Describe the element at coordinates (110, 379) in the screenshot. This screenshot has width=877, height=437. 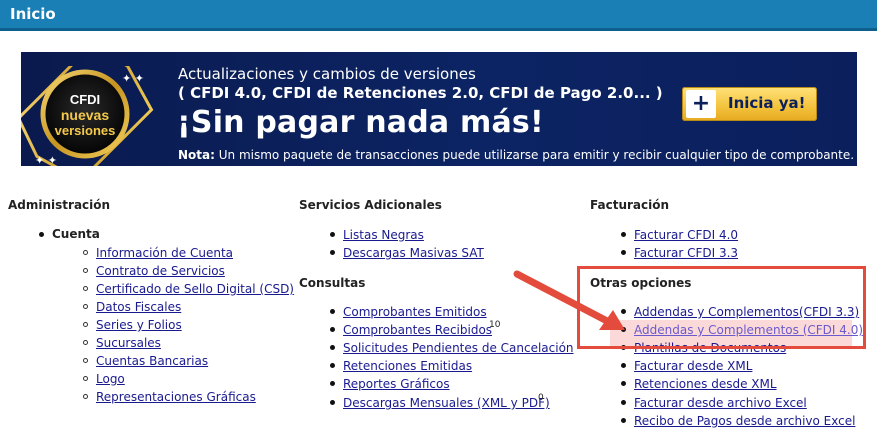
I see `link-logo: Logo` at that location.